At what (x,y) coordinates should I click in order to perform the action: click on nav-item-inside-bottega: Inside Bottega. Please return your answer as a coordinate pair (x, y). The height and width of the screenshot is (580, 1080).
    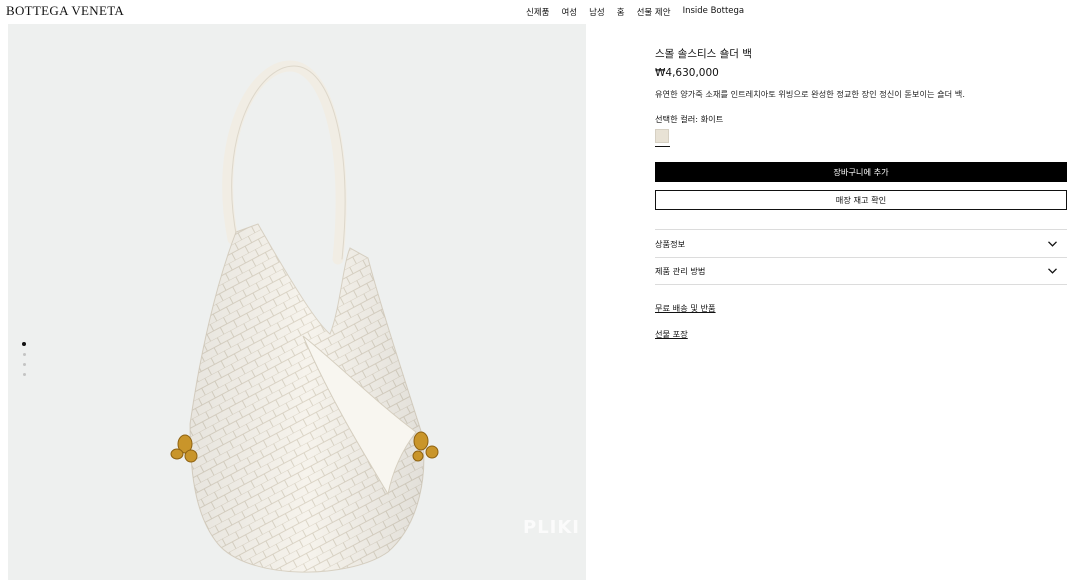
    Looking at the image, I should click on (714, 12).